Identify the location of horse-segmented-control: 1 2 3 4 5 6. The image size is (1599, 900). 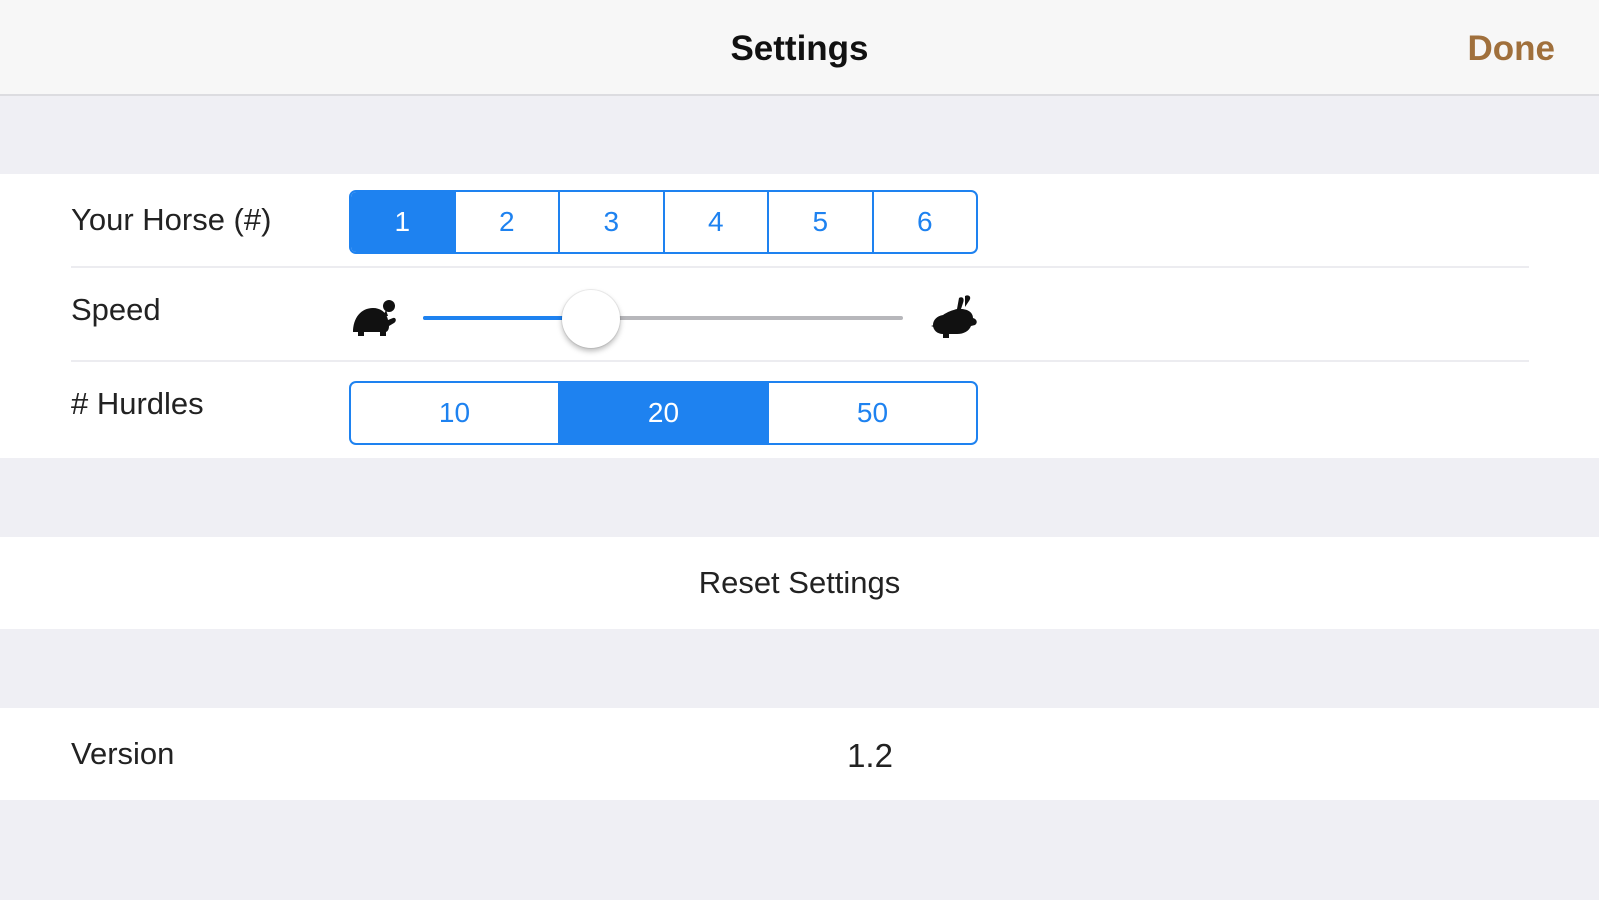
(663, 222).